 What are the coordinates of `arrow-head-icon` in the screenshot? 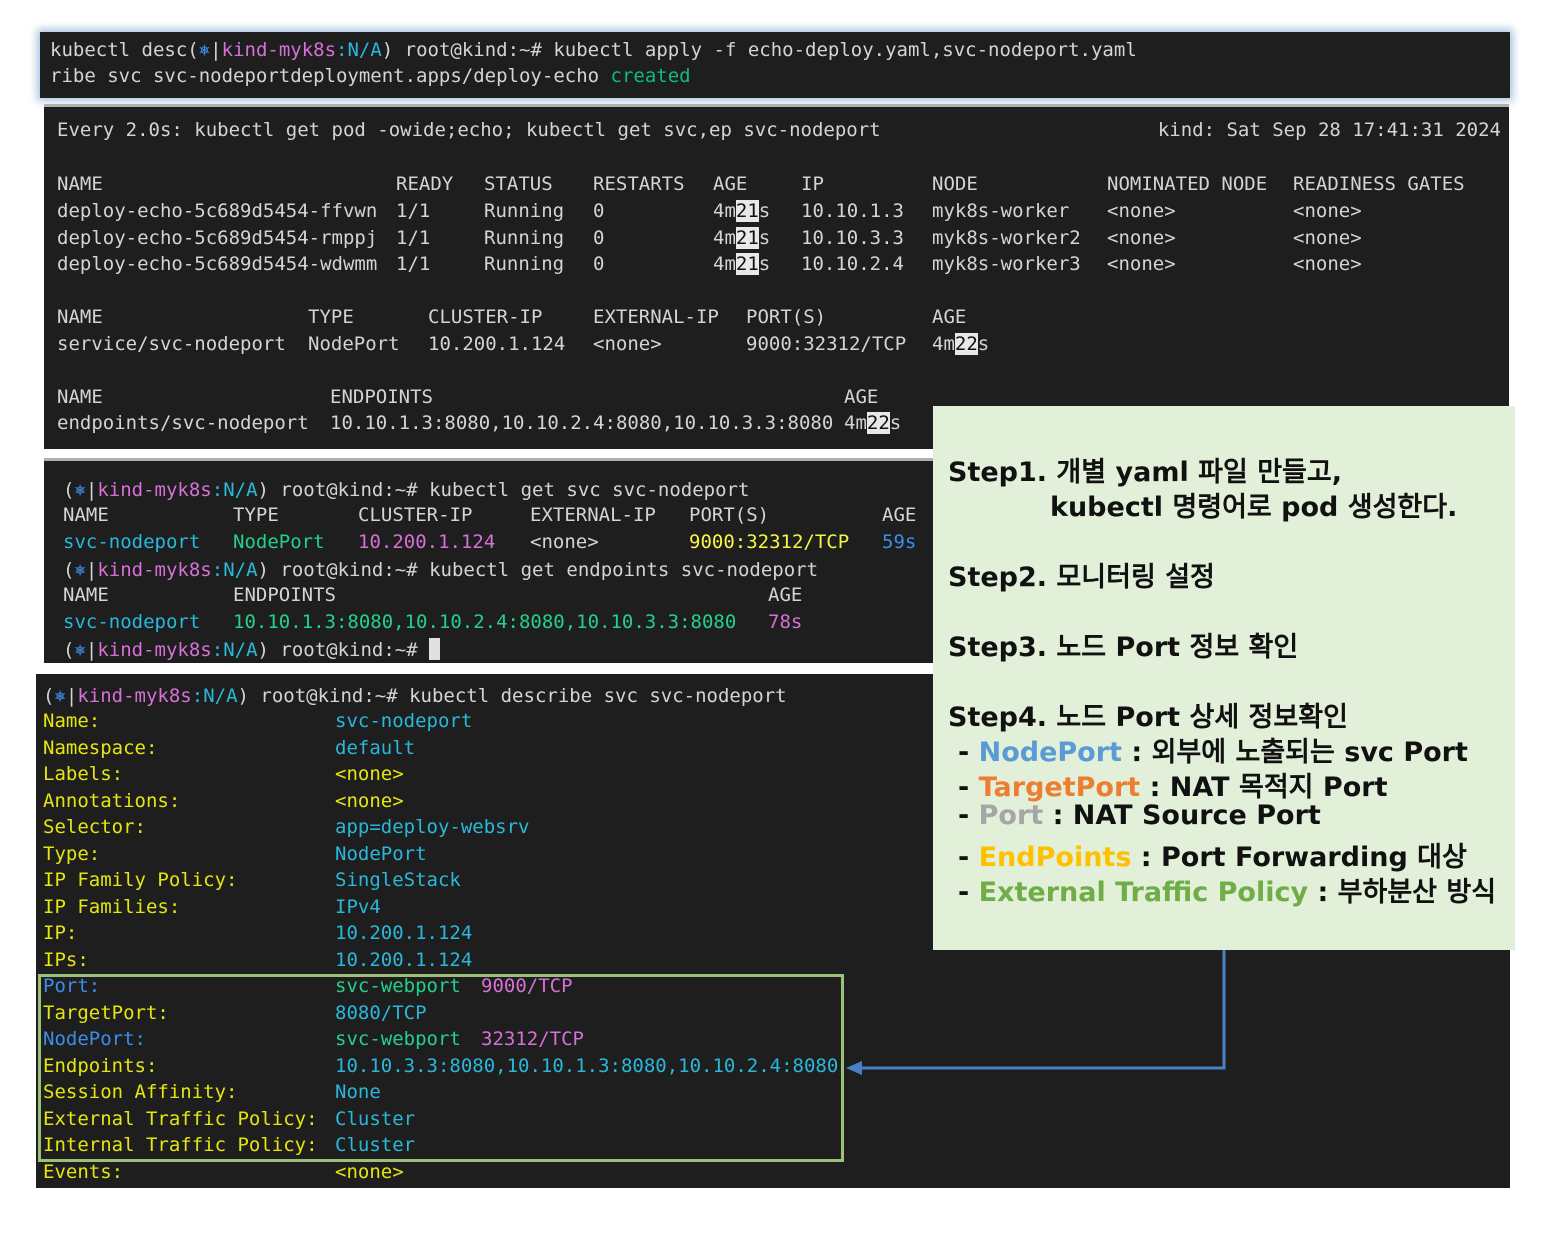 It's located at (854, 1068).